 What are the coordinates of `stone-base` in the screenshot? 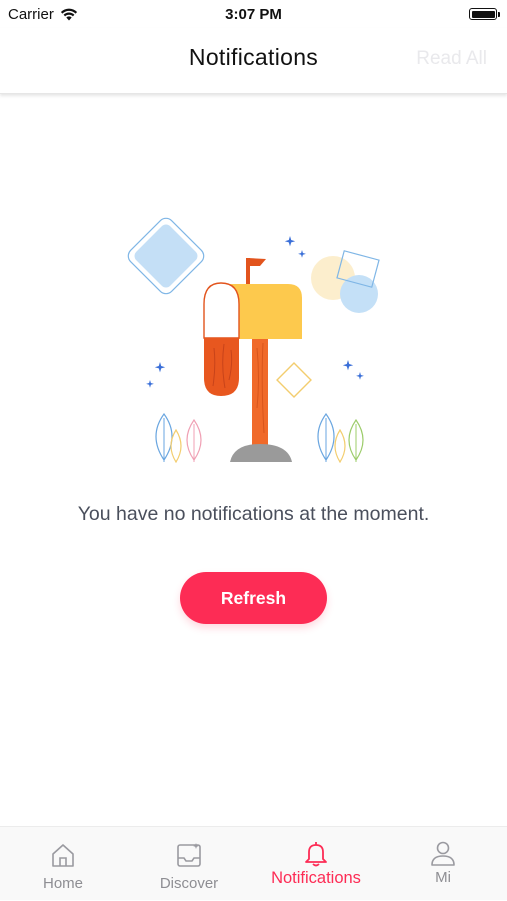 It's located at (261, 453).